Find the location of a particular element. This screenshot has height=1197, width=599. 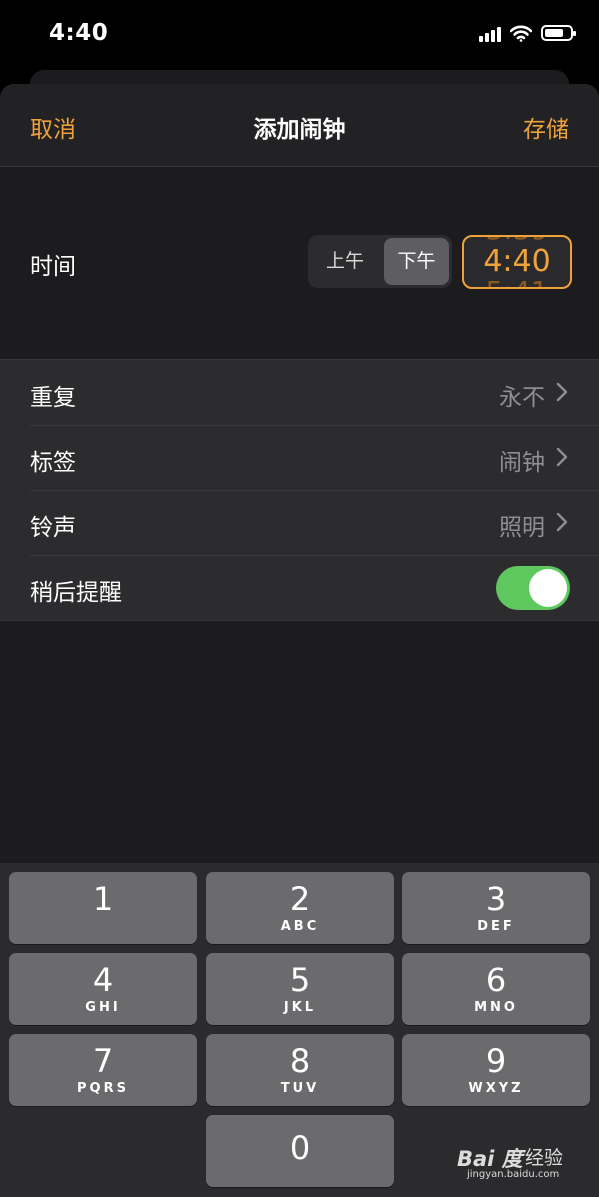

key-digit: 2 is located at coordinates (300, 899).